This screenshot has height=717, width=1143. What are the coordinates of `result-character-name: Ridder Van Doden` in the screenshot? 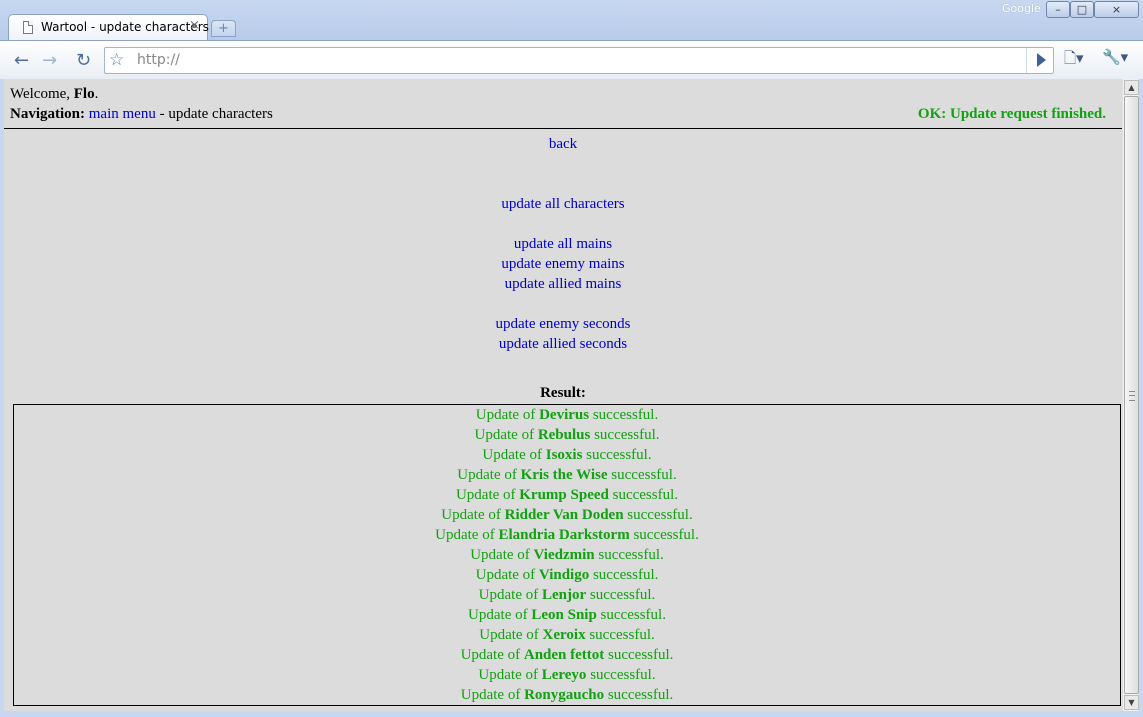 It's located at (564, 515).